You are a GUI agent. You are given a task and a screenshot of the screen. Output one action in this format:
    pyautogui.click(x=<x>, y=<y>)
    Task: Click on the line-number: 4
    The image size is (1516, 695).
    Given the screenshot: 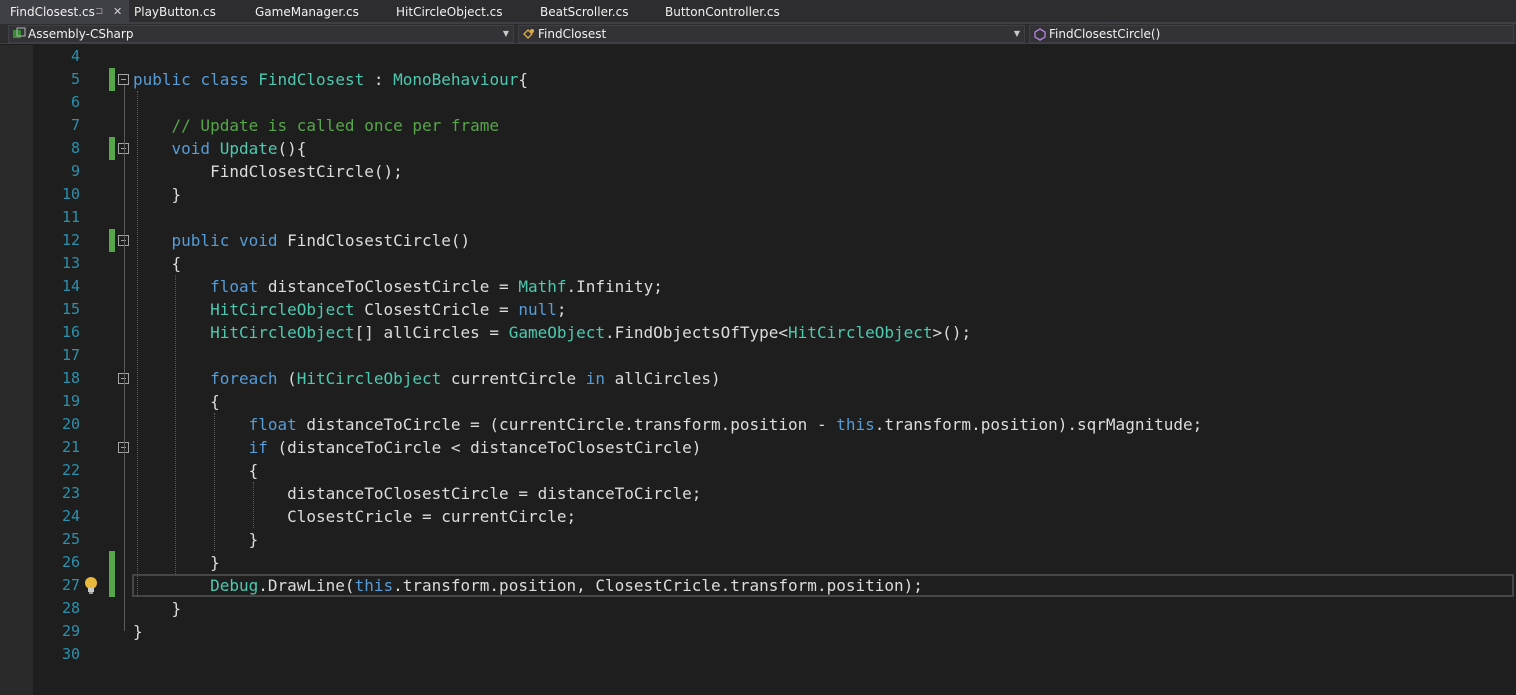 What is the action you would take?
    pyautogui.click(x=75, y=56)
    